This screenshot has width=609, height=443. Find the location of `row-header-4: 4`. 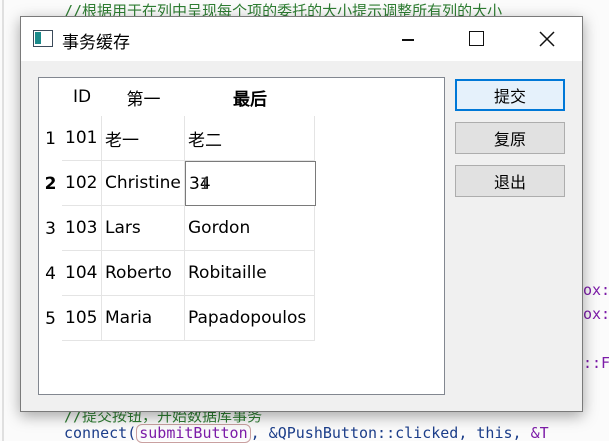

row-header-4: 4 is located at coordinates (50, 273).